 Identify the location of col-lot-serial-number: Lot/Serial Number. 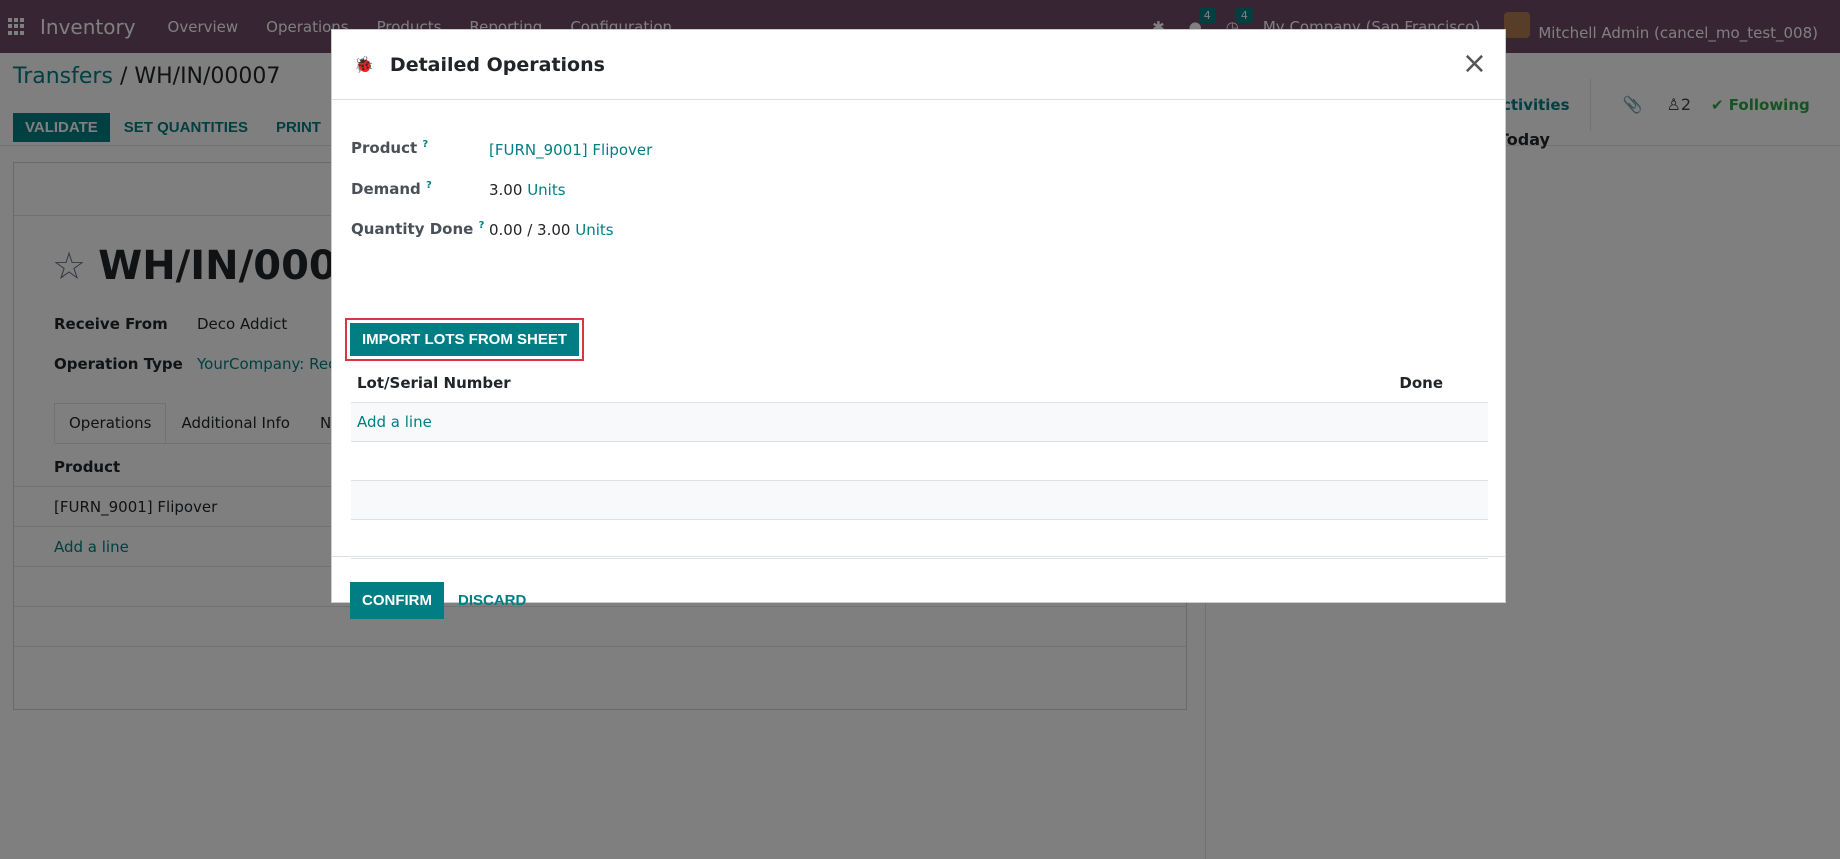
(434, 383).